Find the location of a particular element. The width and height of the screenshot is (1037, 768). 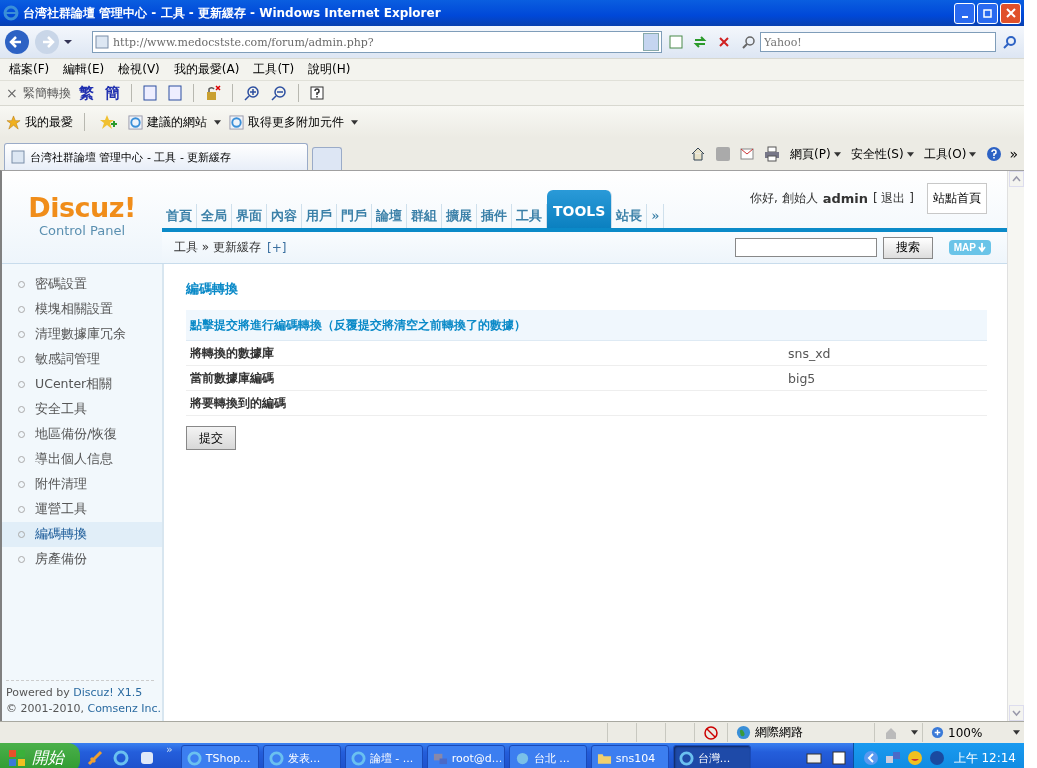

field-label: 將要轉換到的編碼 is located at coordinates (238, 403).